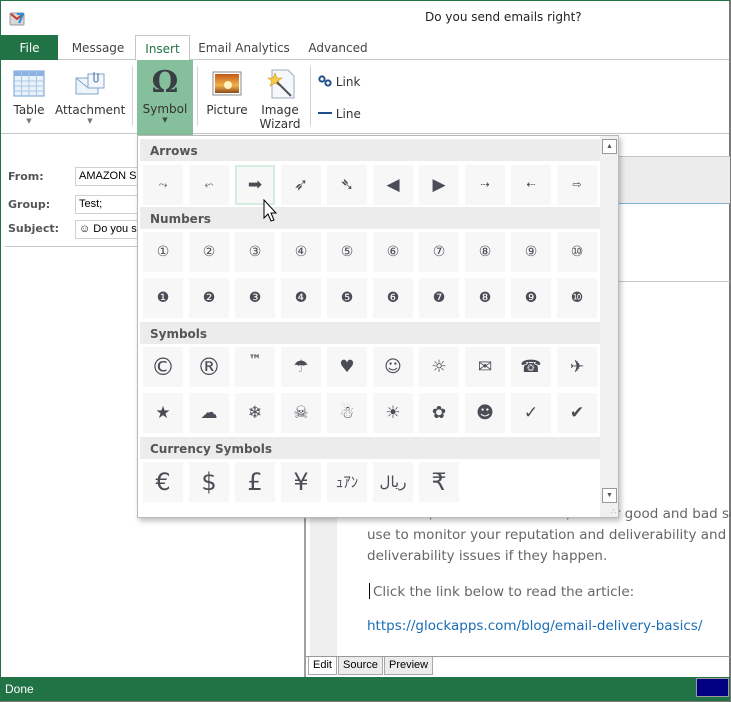 The image size is (731, 702). What do you see at coordinates (370, 448) in the screenshot?
I see `section-header-currency-symbols: Currency Symbols` at bounding box center [370, 448].